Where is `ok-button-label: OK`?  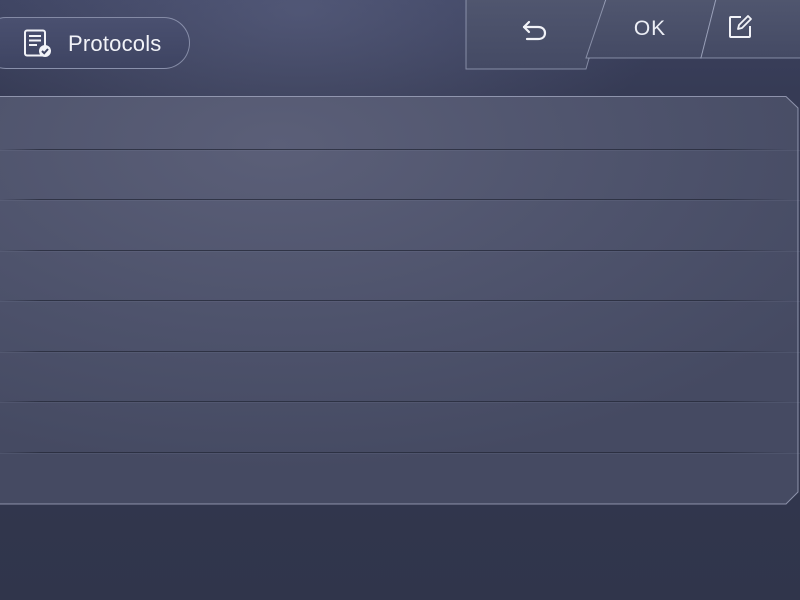 ok-button-label: OK is located at coordinates (650, 28).